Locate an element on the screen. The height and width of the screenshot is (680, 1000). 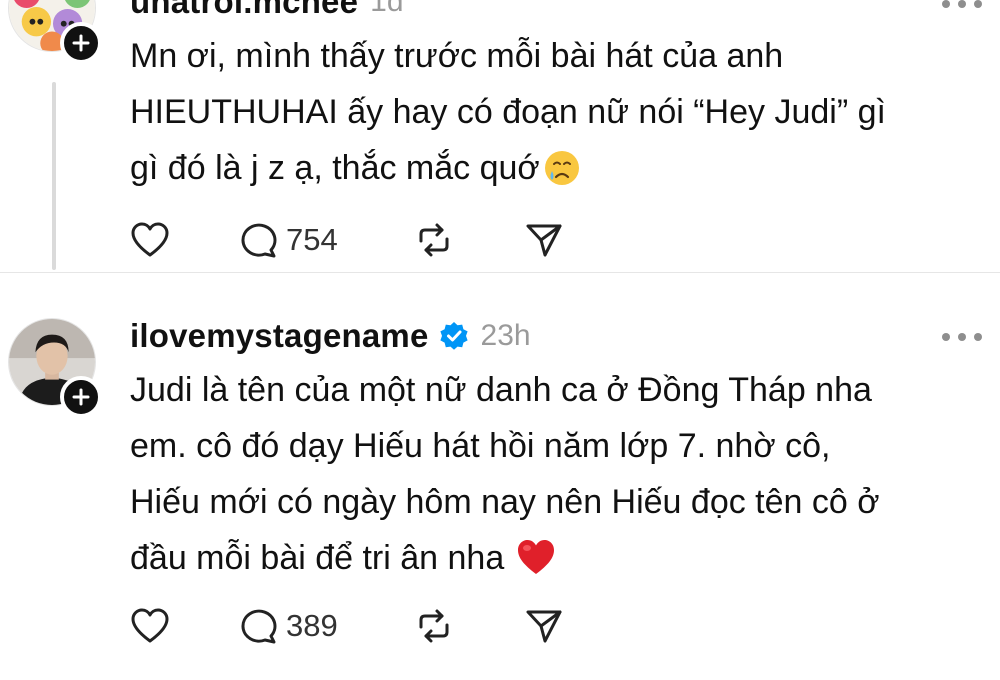
red-heart-emoji is located at coordinates (536, 557).